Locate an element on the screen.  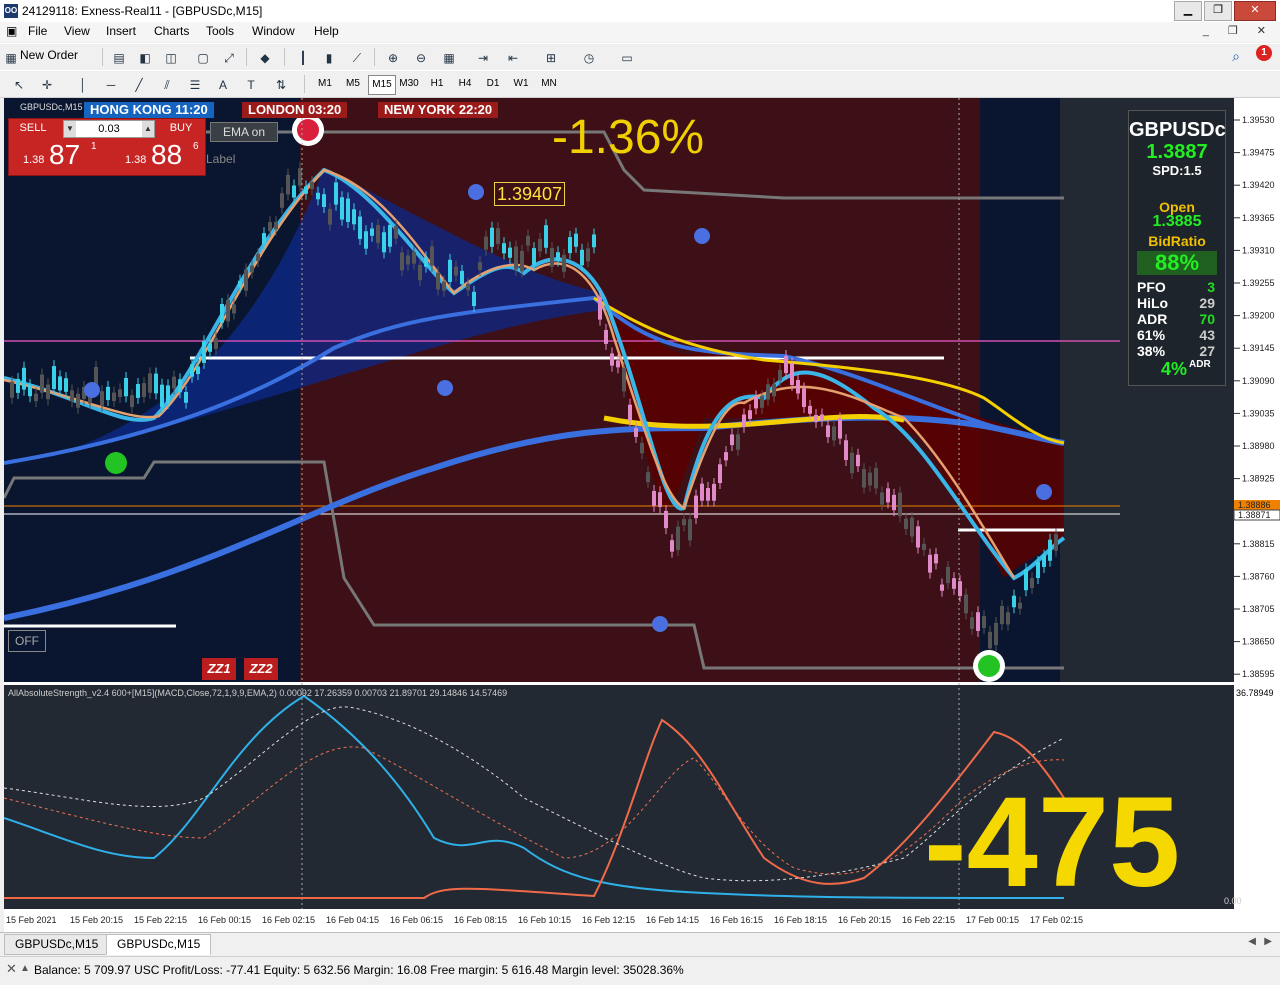
vertical-line-icon: │ is located at coordinates (83, 85).